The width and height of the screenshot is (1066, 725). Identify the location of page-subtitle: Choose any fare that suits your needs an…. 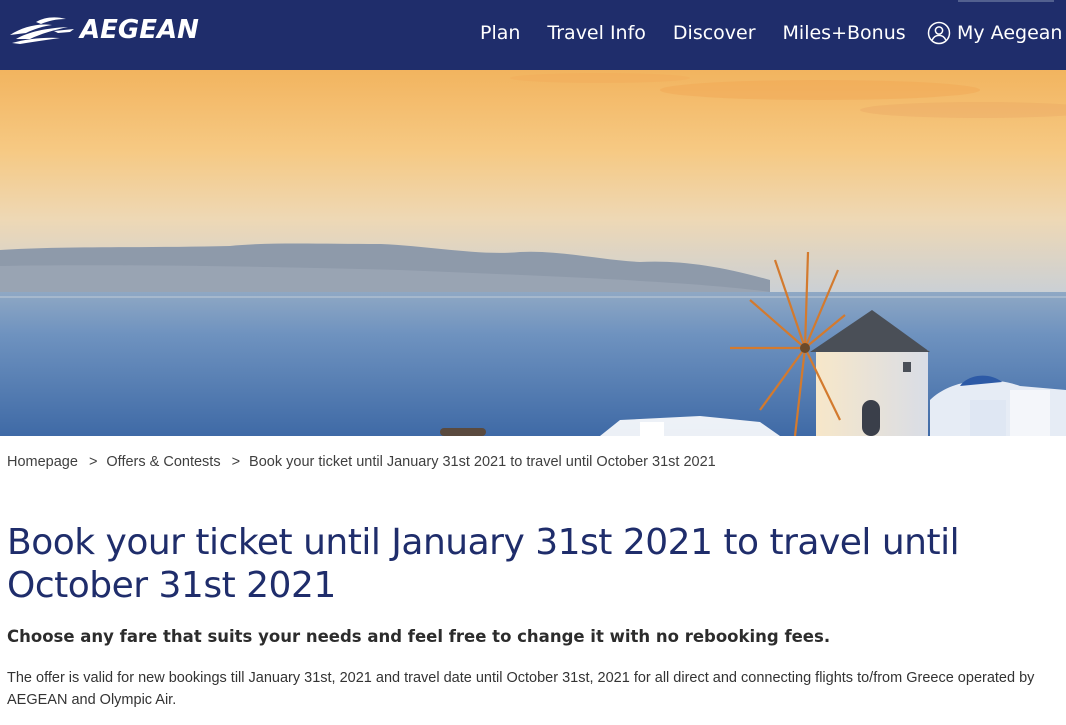
(419, 636).